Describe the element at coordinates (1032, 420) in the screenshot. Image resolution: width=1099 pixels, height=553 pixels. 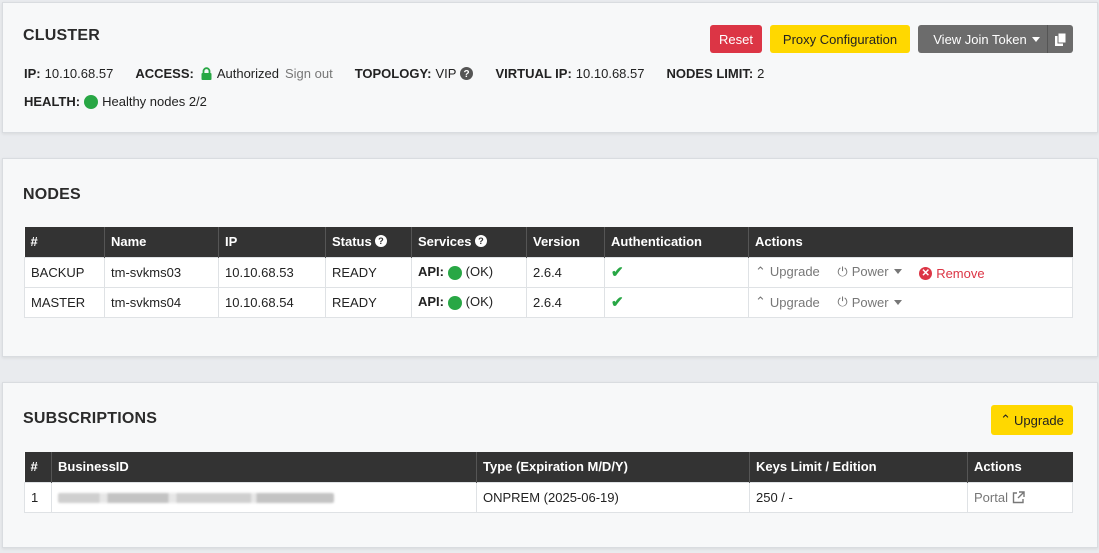
I see `subscription-upgrade-button: ⌃ Upgrade` at that location.